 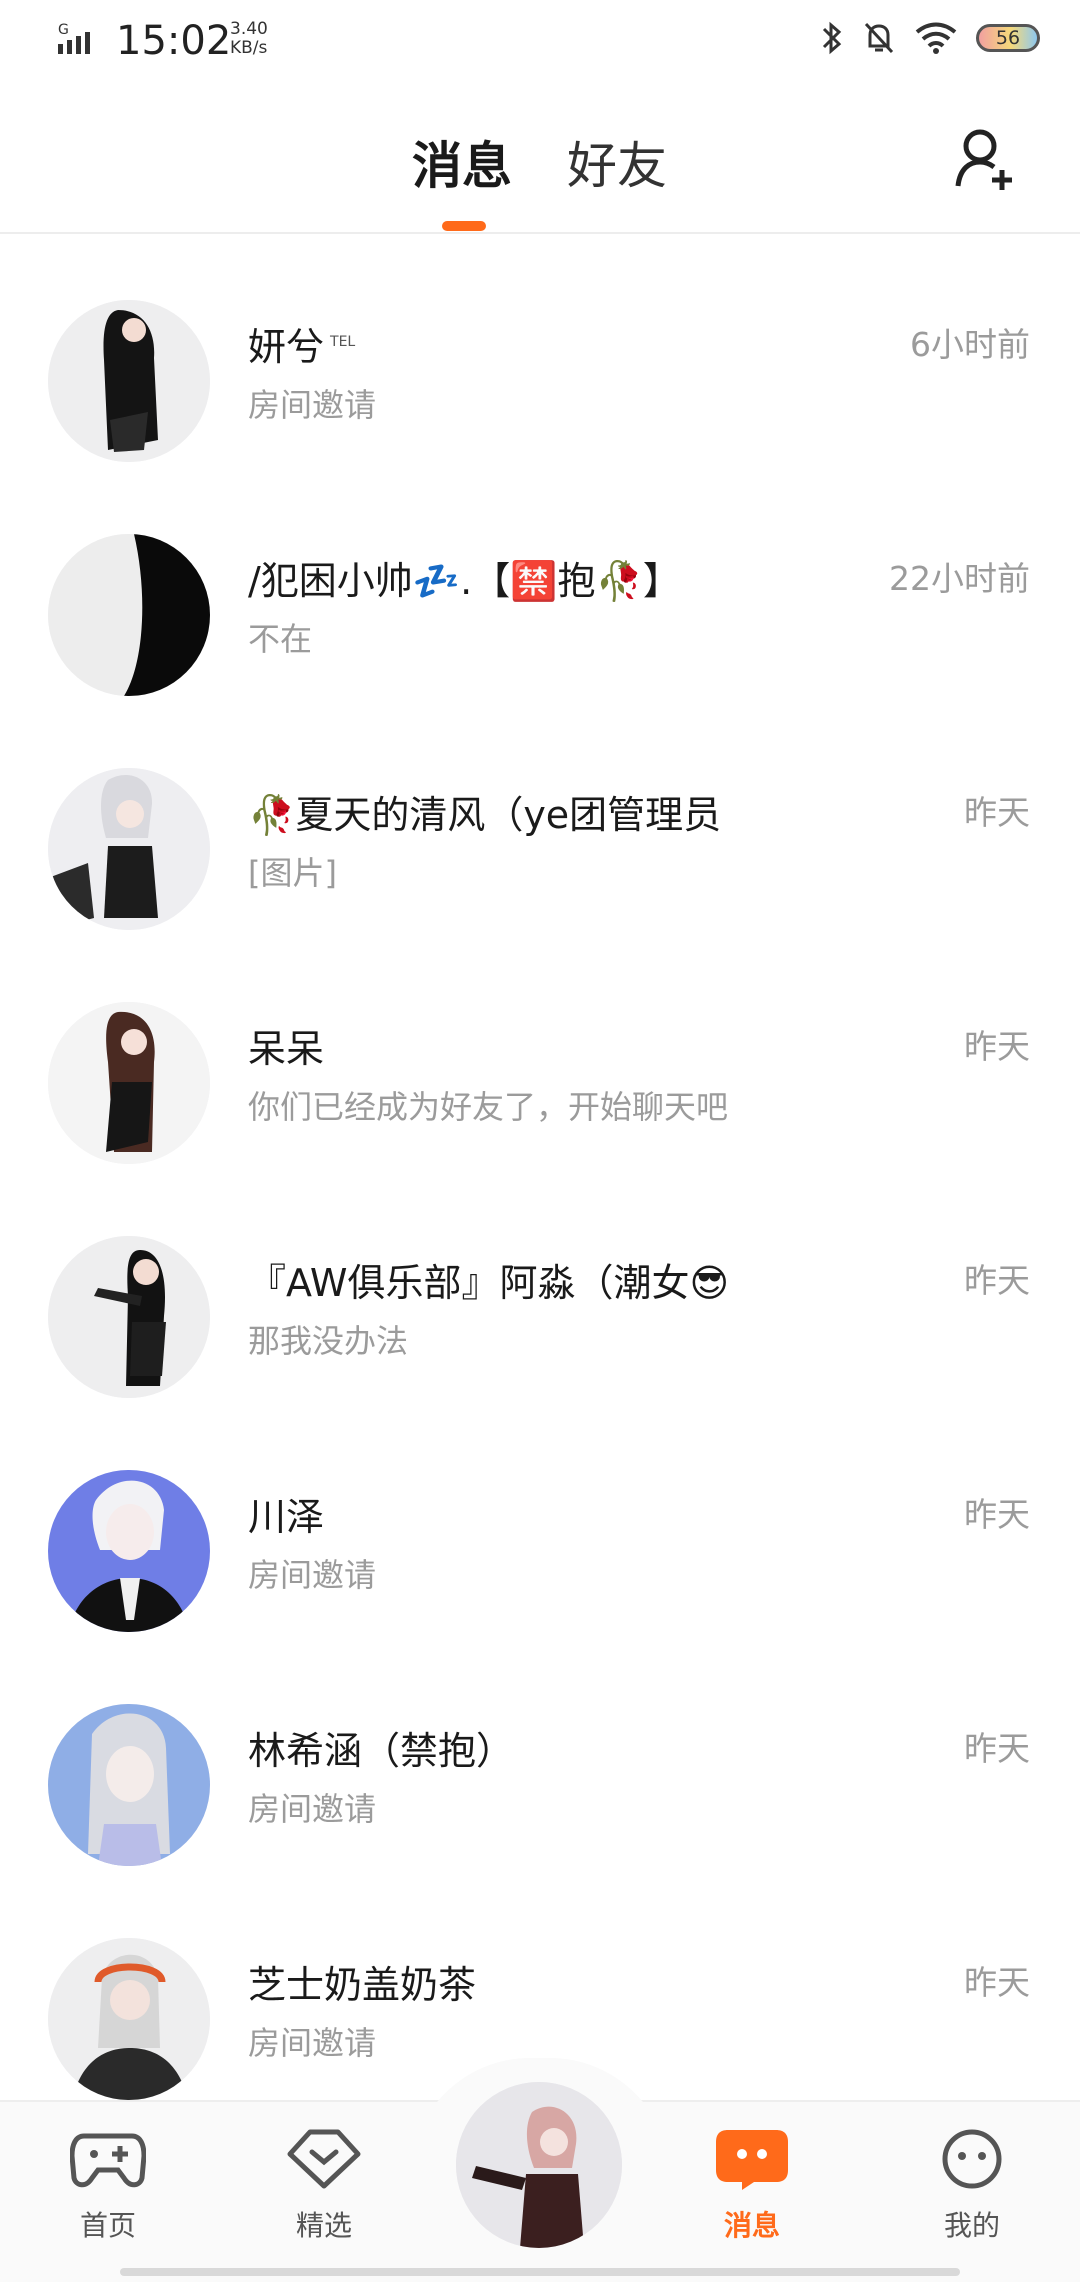 What do you see at coordinates (280, 639) in the screenshot?
I see `message-preview: 不在` at bounding box center [280, 639].